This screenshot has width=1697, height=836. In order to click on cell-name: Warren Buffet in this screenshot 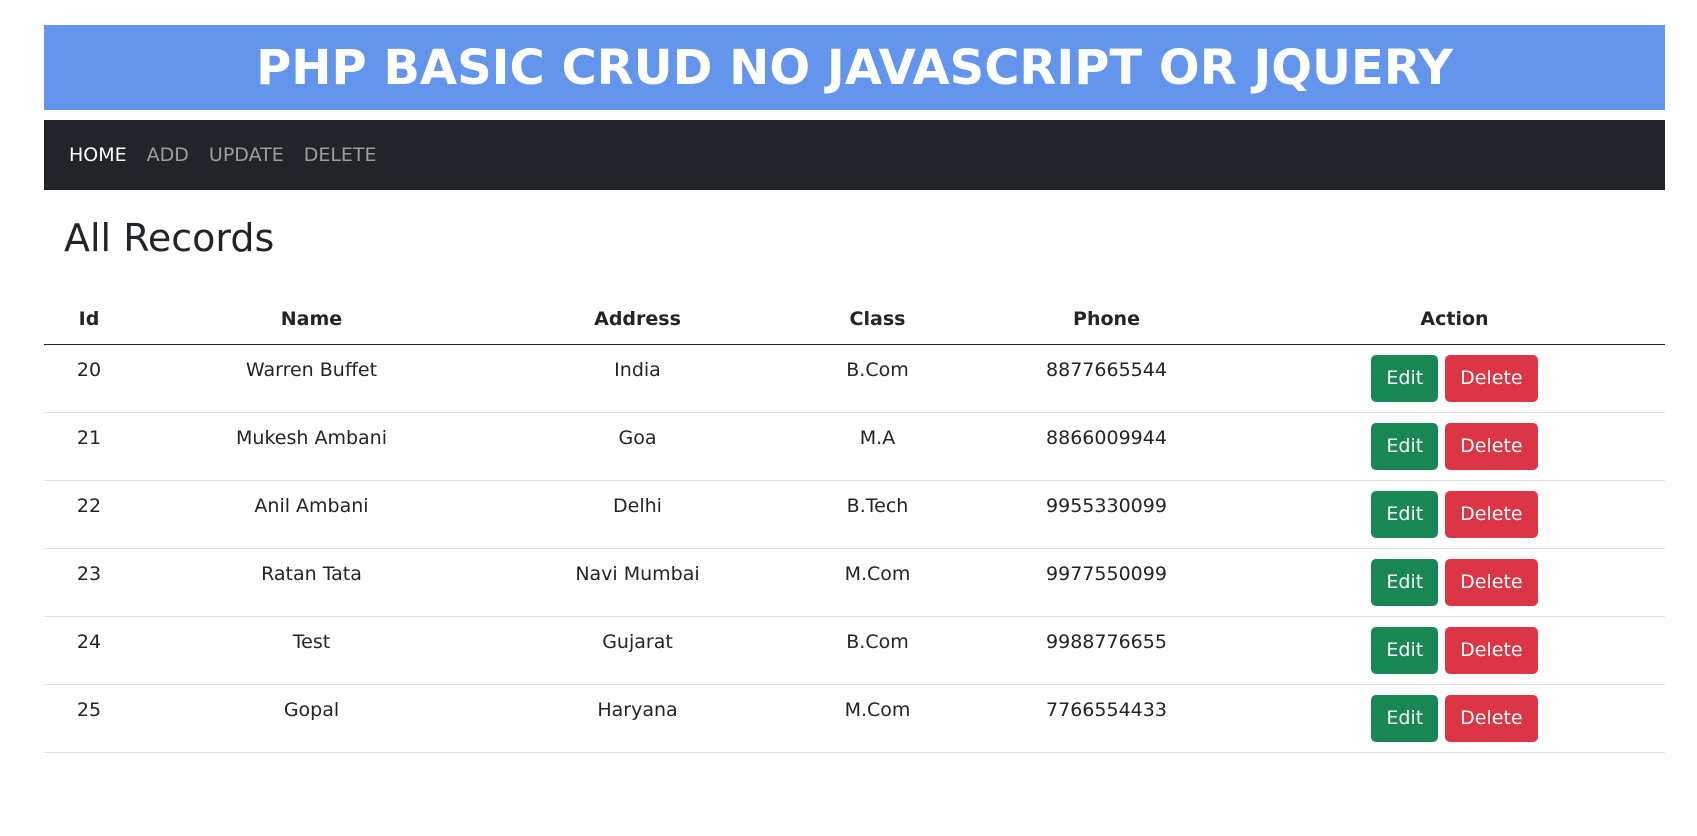, I will do `click(311, 378)`.